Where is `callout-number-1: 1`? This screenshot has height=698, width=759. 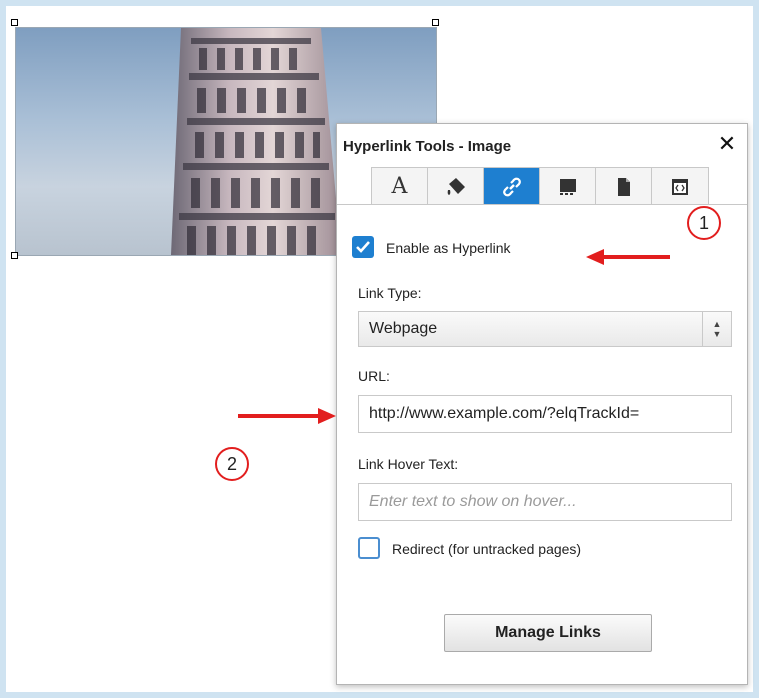
callout-number-1: 1 is located at coordinates (704, 223).